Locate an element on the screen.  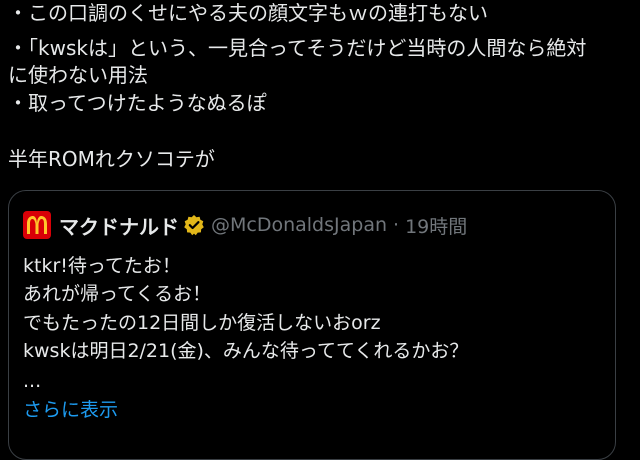
quoted-display-name: マクドナルド is located at coordinates (119, 225).